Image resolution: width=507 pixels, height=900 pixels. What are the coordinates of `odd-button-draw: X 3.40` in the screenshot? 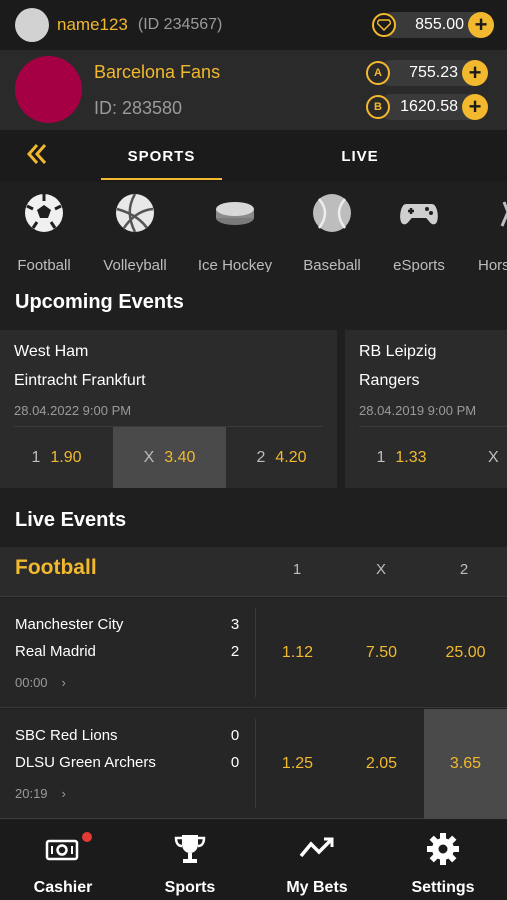 It's located at (169, 457).